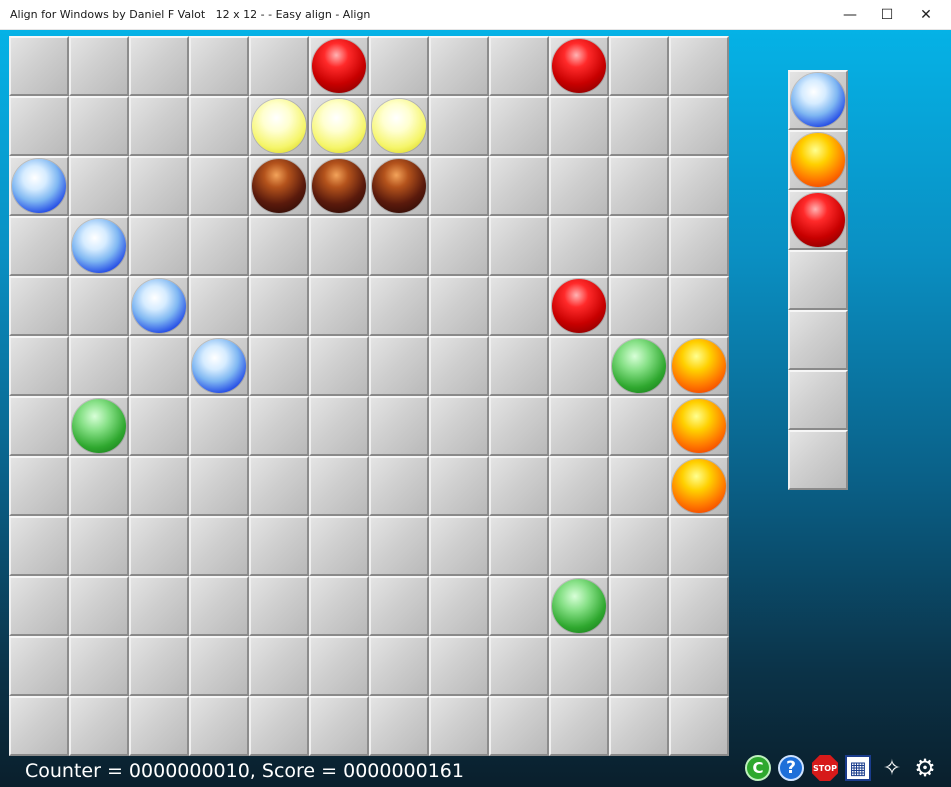 The width and height of the screenshot is (951, 787). What do you see at coordinates (825, 768) in the screenshot?
I see `stop-icon: STOP` at bounding box center [825, 768].